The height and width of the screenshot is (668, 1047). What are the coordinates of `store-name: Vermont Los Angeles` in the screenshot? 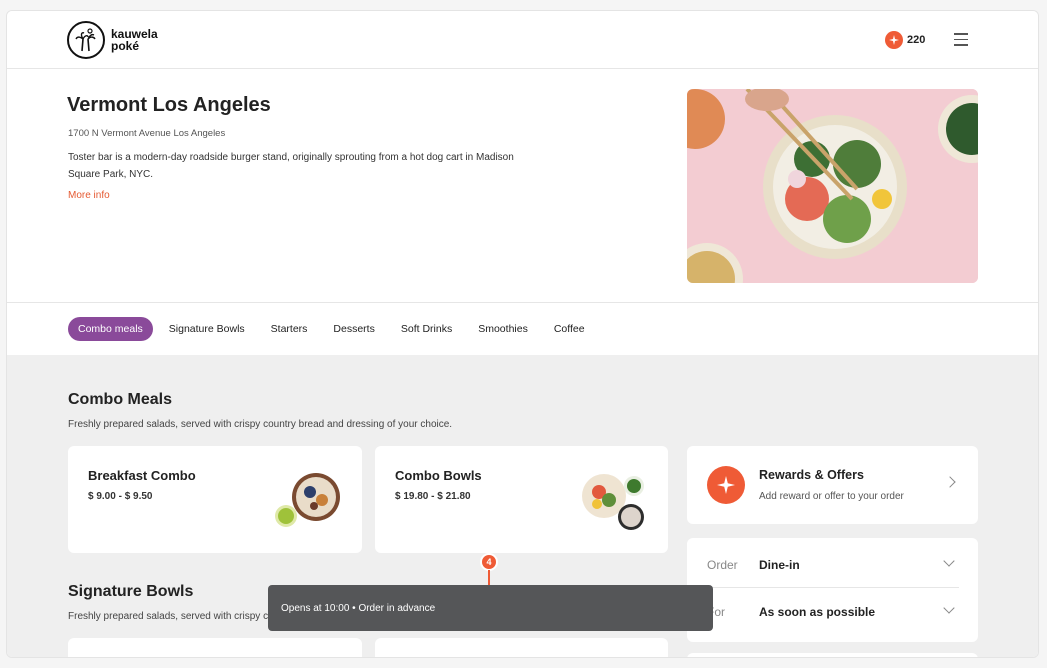 It's located at (169, 105).